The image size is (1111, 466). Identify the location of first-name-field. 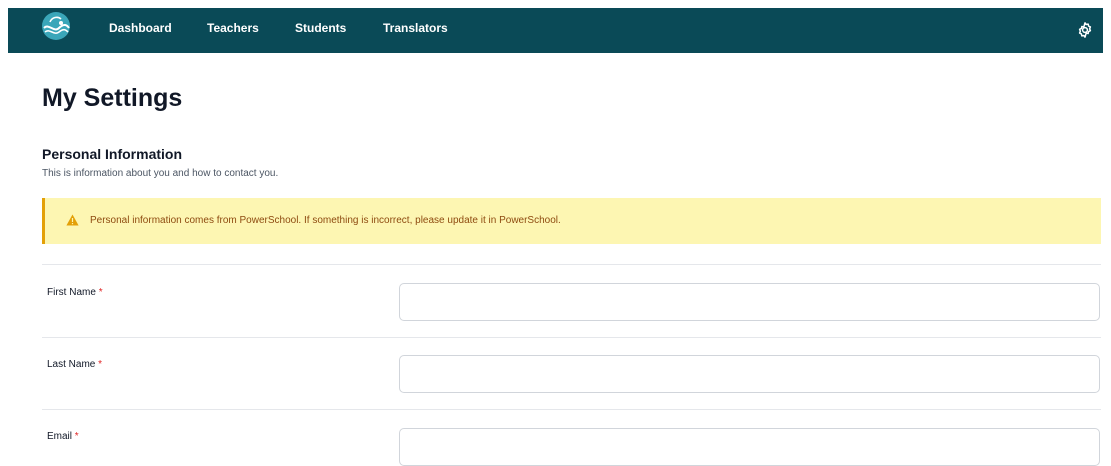
(749, 302).